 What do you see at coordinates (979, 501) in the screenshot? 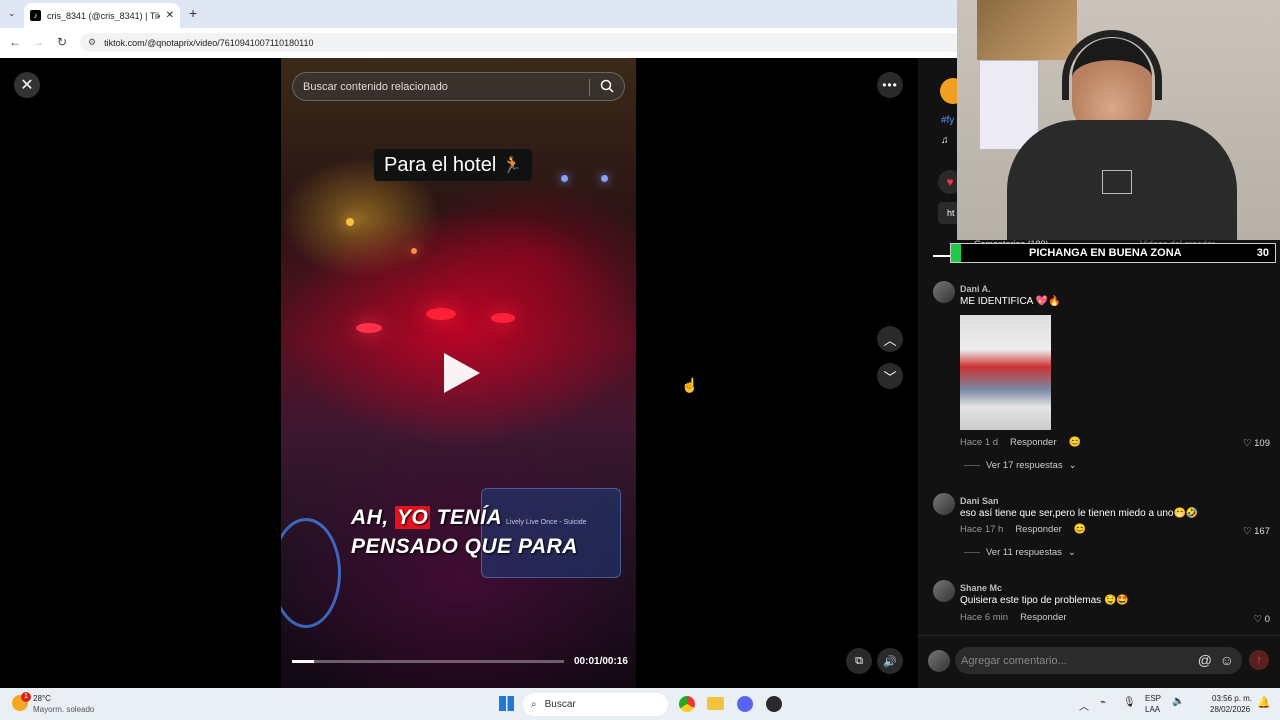
I see `comment-username: Dani San` at bounding box center [979, 501].